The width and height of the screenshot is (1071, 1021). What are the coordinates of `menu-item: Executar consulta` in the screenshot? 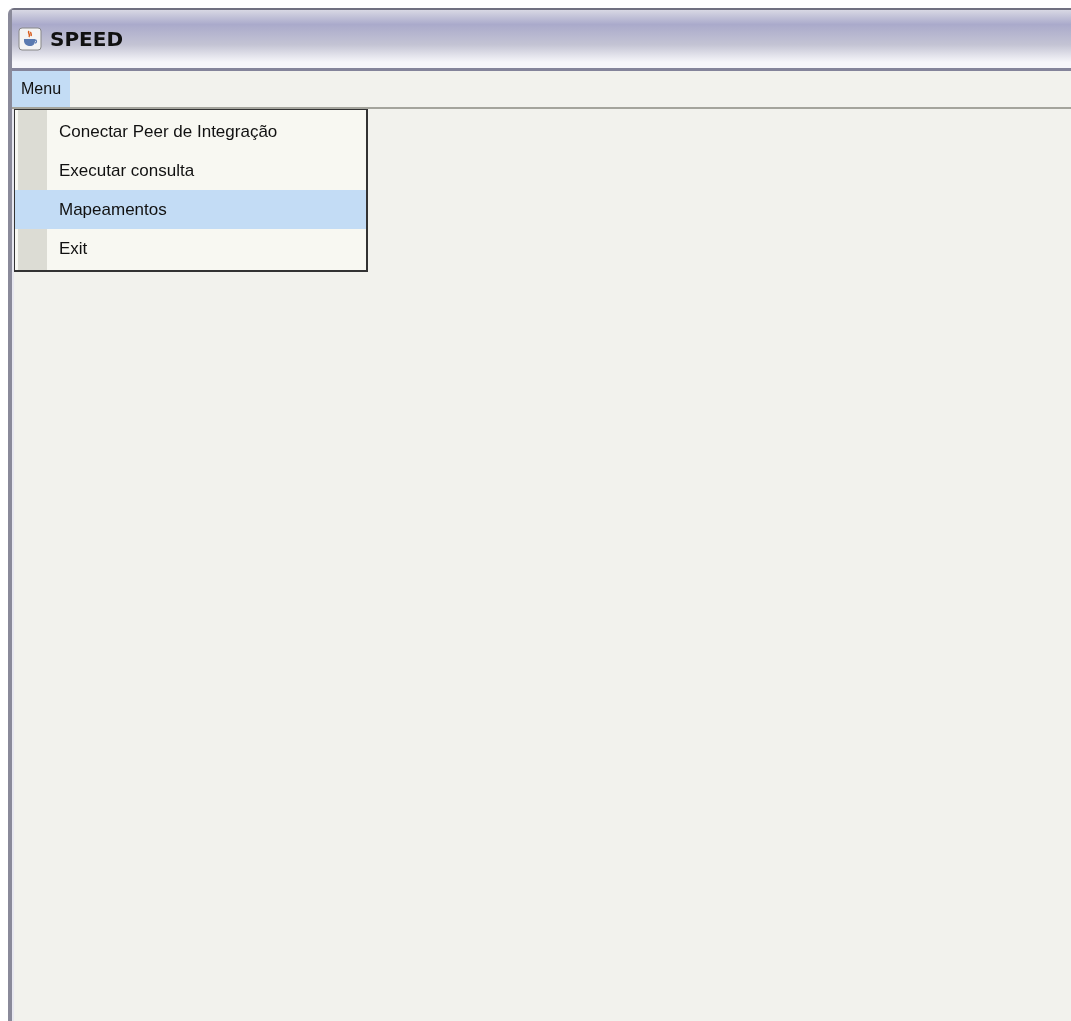 It's located at (190, 170).